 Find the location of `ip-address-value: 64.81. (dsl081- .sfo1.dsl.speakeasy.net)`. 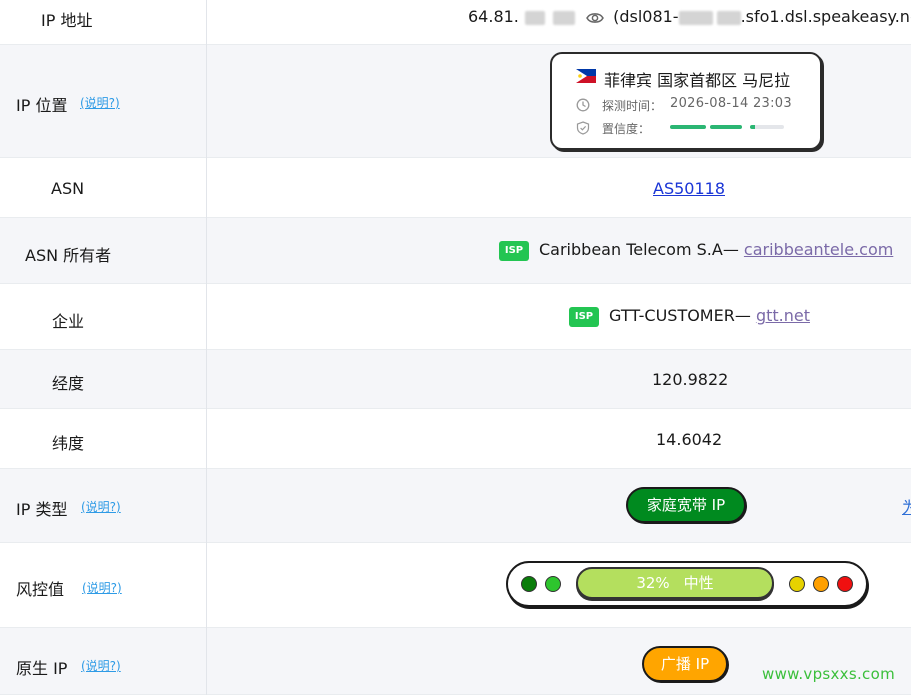

ip-address-value: 64.81. (dsl081- .sfo1.dsl.speakeasy.net) is located at coordinates (689, 16).